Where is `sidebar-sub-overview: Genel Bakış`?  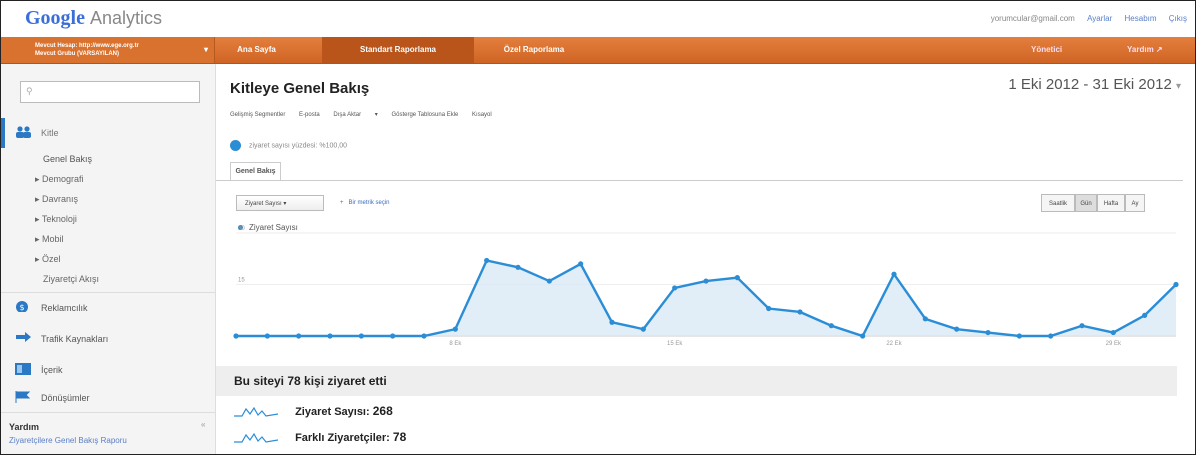 sidebar-sub-overview: Genel Bakış is located at coordinates (67, 159).